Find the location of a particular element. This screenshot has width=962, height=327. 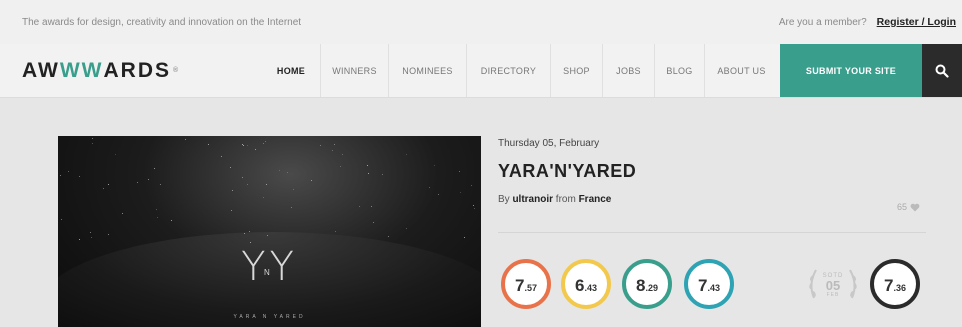

overall-score: 7.36 is located at coordinates (895, 284).